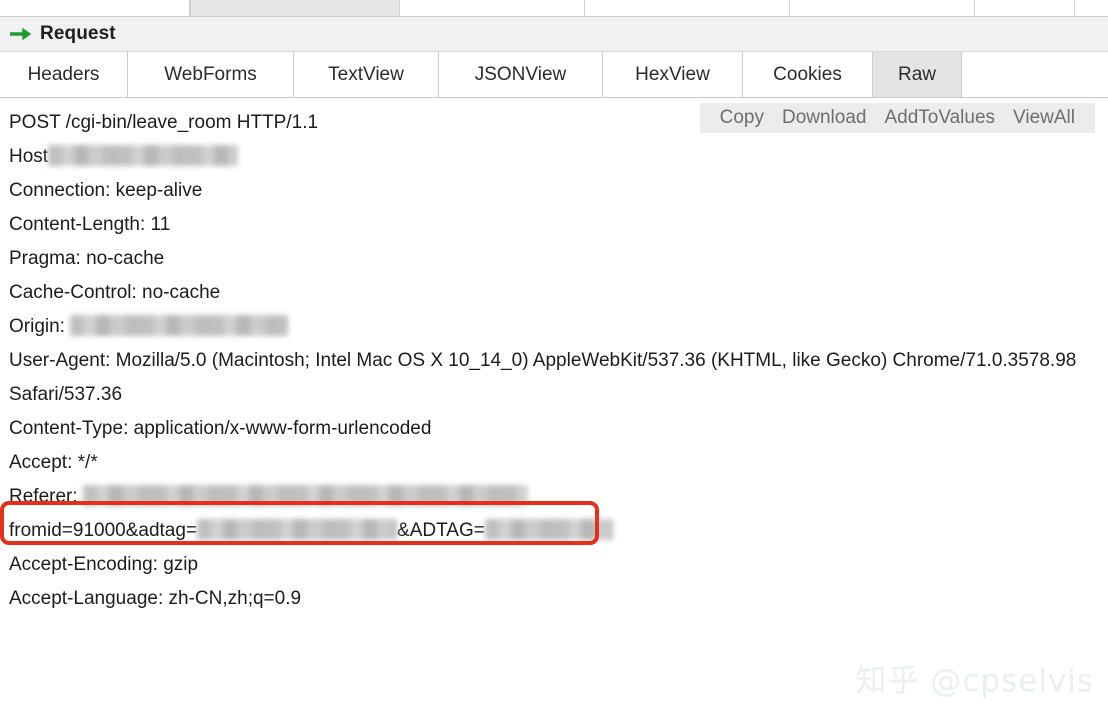 The height and width of the screenshot is (724, 1108). I want to click on tab-label: WebForms, so click(210, 74).